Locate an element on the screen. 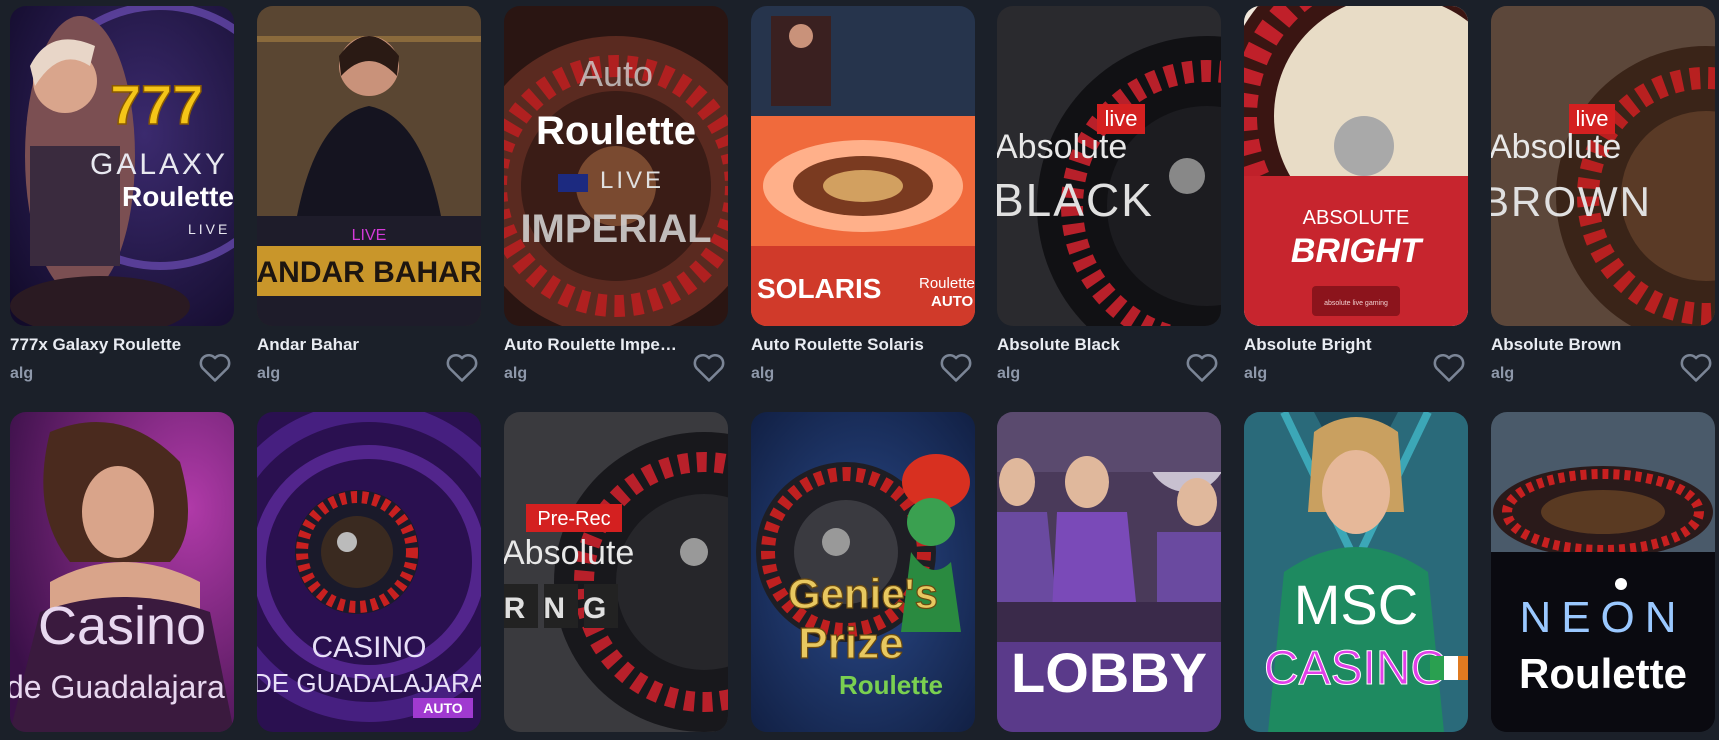 The height and width of the screenshot is (740, 1719). game-thumbnail: live Absolute BROWN is located at coordinates (1603, 166).